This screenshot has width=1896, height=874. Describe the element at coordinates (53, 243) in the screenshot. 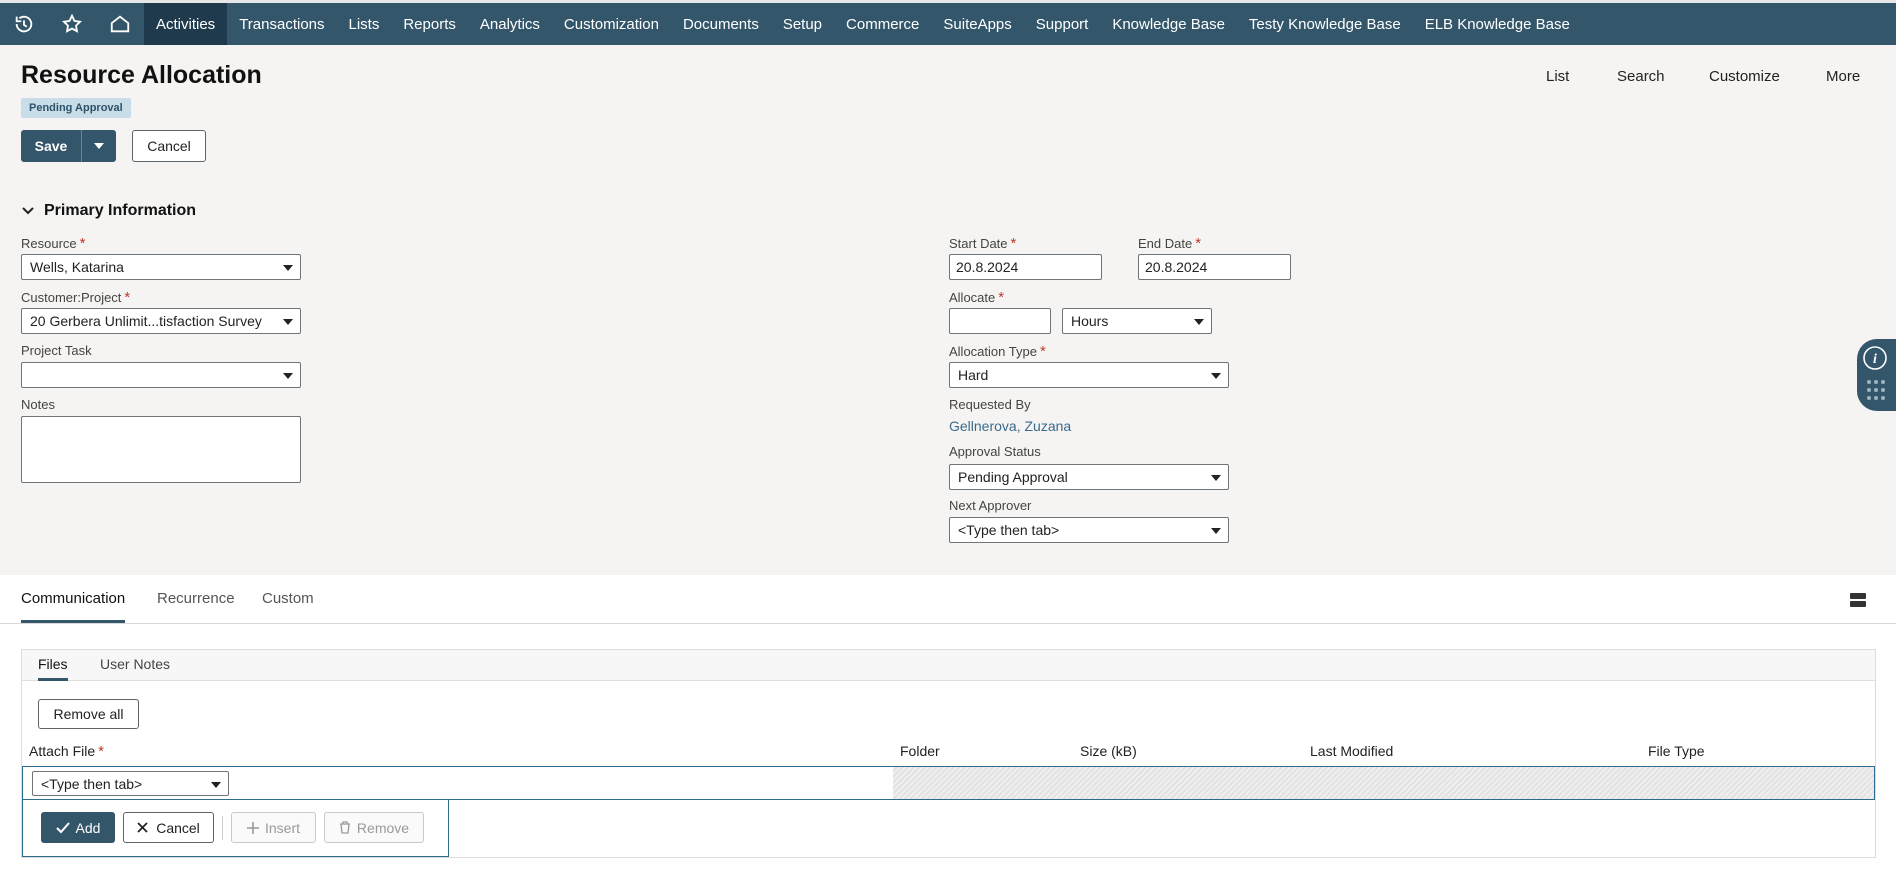

I see `resource-label: Resource *` at that location.